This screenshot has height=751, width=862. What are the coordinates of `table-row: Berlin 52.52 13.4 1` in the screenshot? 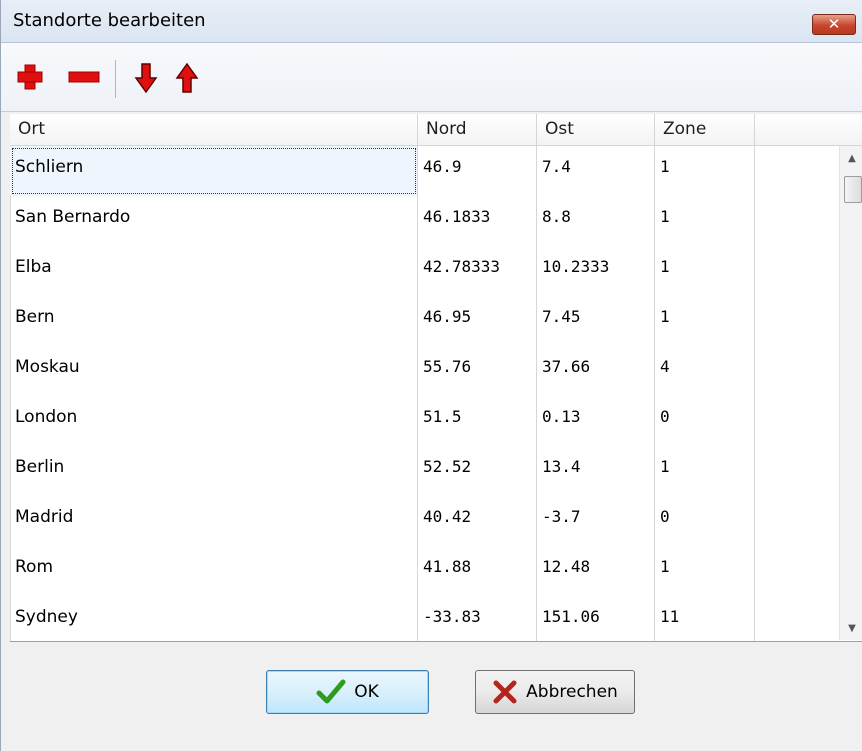 It's located at (420, 471).